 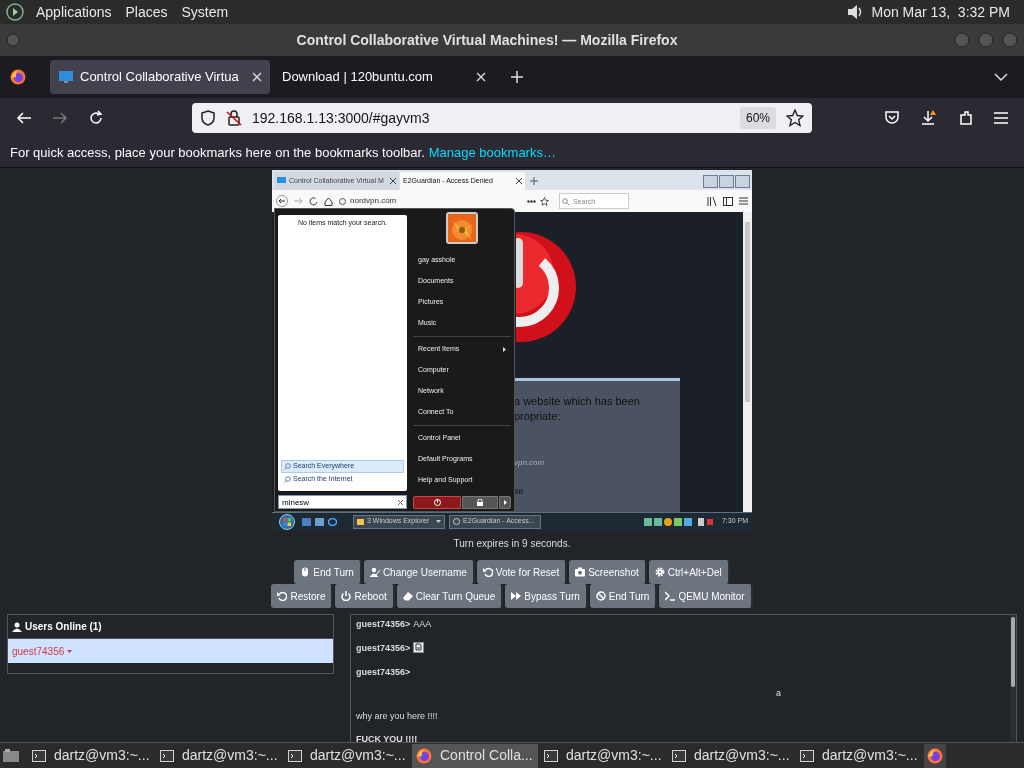 What do you see at coordinates (17, 626) in the screenshot?
I see `user-icon` at bounding box center [17, 626].